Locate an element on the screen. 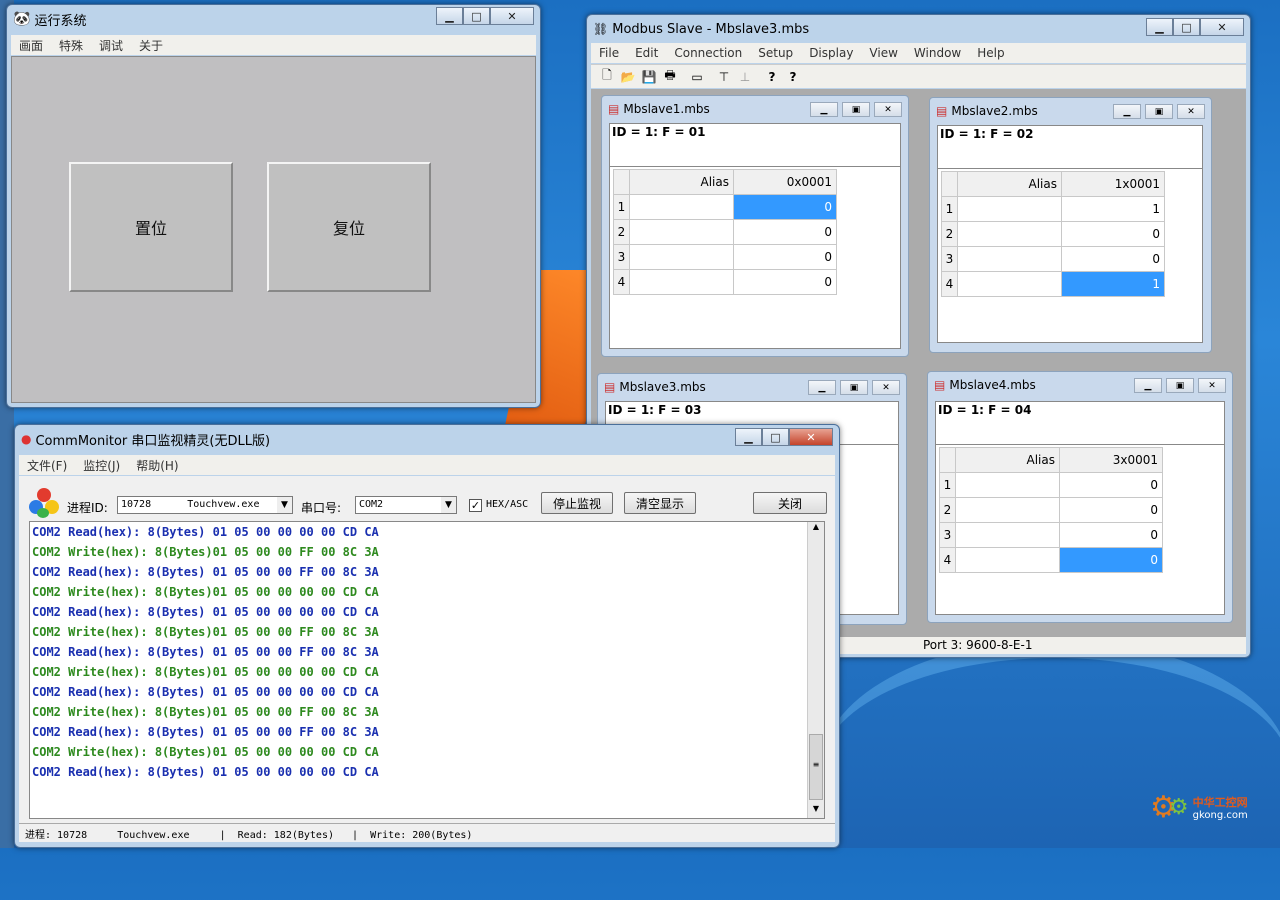 The image size is (1280, 900). hex-checkbox: ✓ is located at coordinates (475, 505).